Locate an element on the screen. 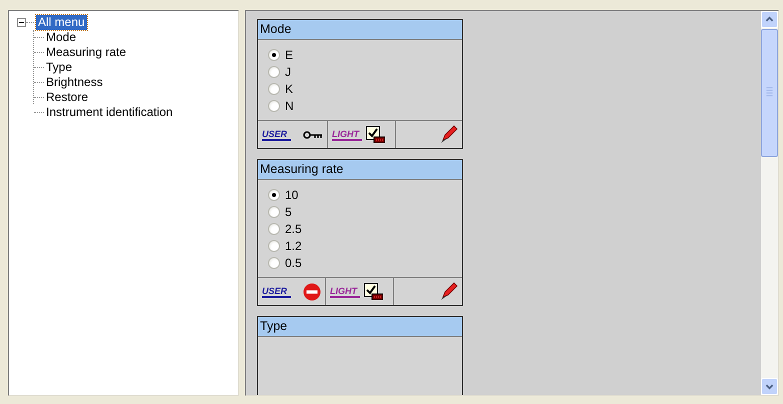 Image resolution: width=783 pixels, height=404 pixels. option-label: 0.5 is located at coordinates (293, 263).